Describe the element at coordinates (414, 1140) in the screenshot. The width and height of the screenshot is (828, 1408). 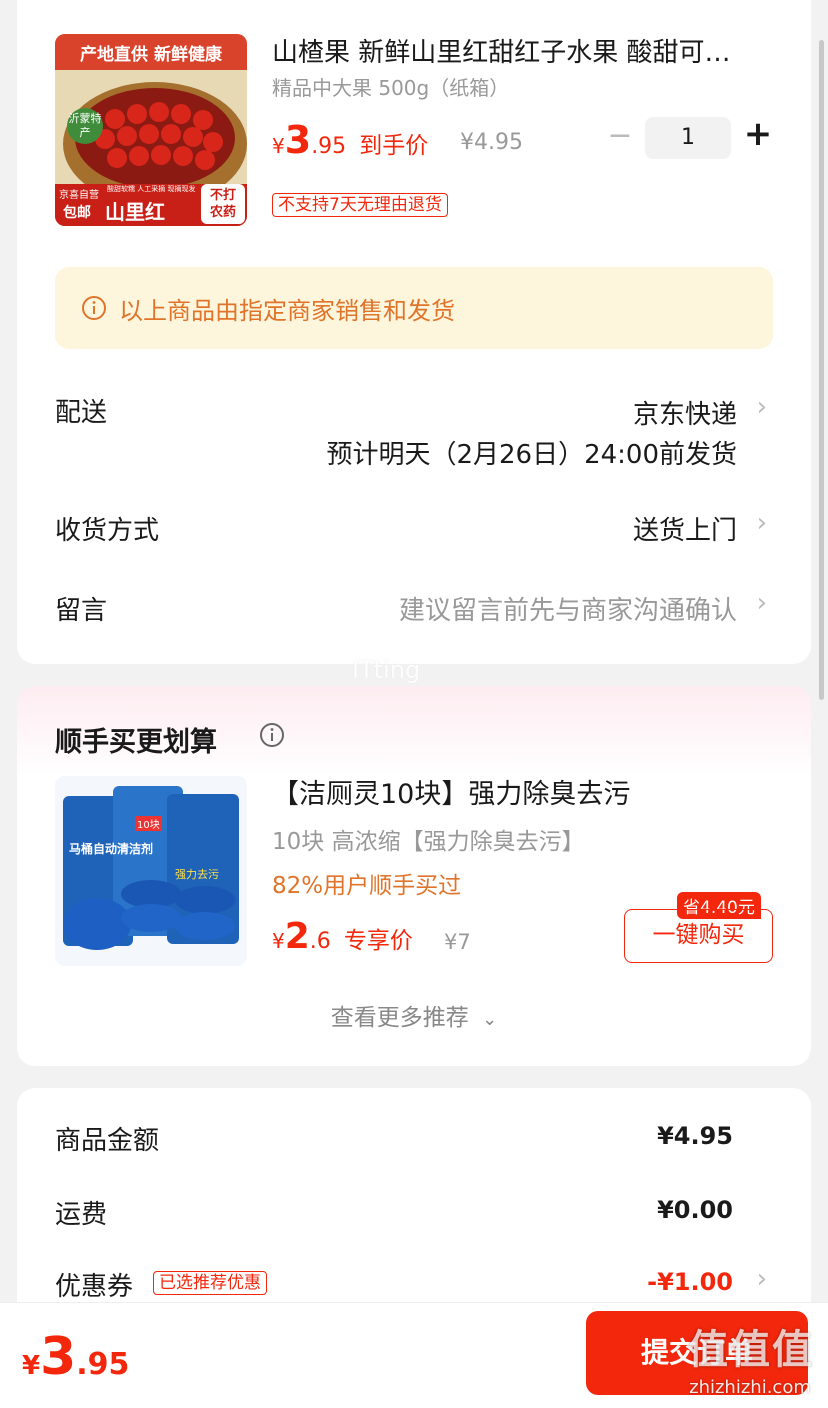
I see `summary-row-goods: 商品金额 ¥4.95` at that location.